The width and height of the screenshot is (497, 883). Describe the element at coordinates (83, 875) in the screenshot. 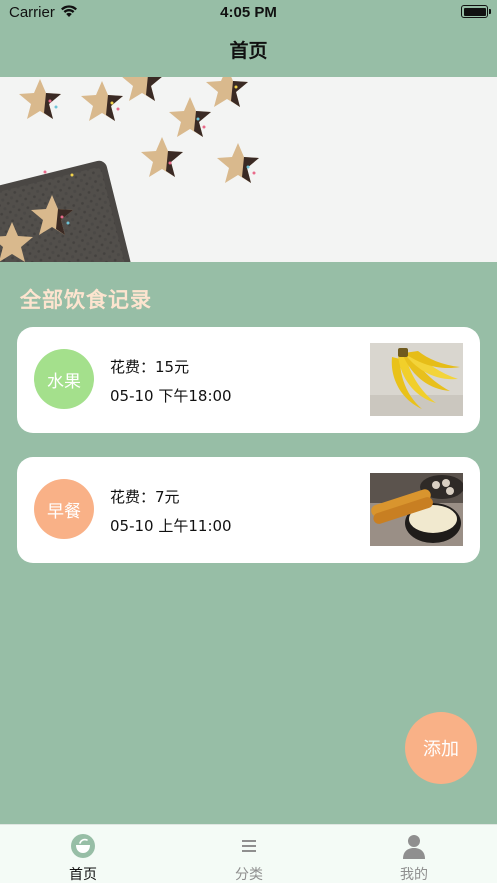

I see `tab-label: 首页` at that location.